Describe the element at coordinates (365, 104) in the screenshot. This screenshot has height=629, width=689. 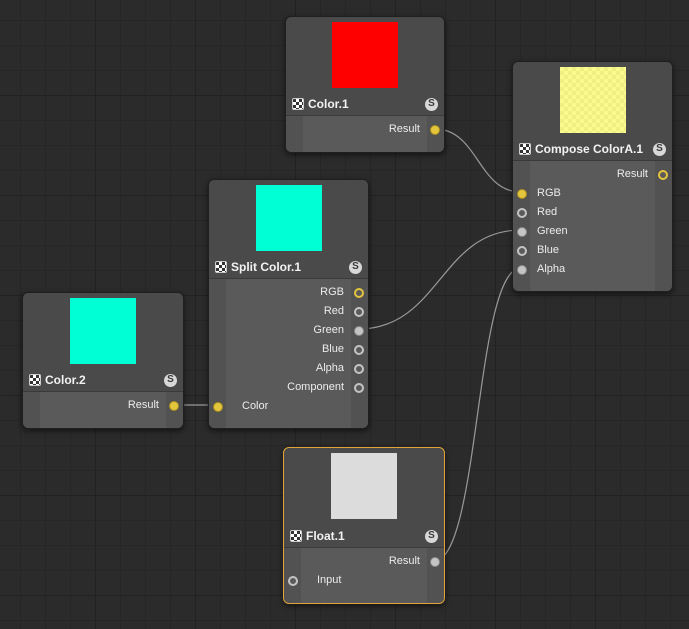
I see `node-header: Color.1 S` at that location.